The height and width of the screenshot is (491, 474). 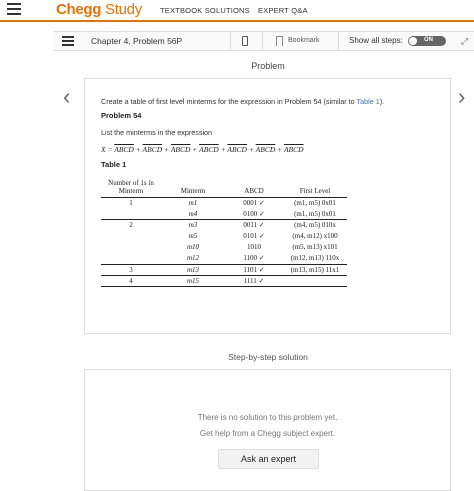 I want to click on cell-count: 1, so click(x=131, y=202).